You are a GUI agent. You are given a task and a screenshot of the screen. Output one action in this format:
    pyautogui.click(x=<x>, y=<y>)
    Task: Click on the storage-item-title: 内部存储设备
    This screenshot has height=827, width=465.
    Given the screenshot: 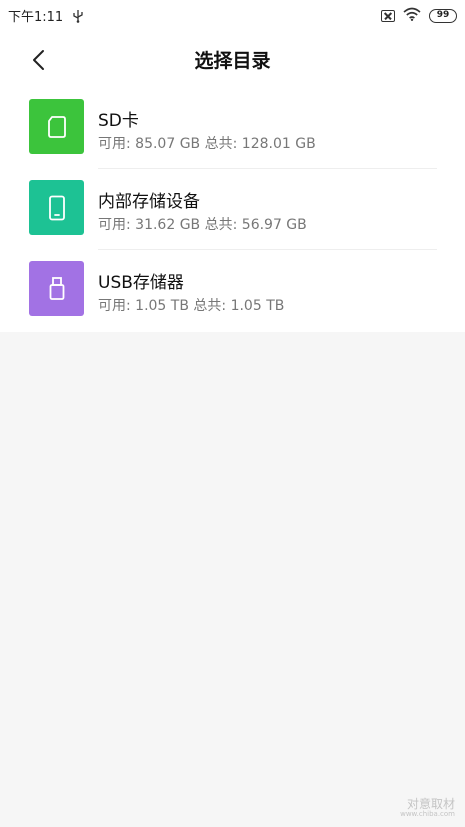 What is the action you would take?
    pyautogui.click(x=149, y=202)
    